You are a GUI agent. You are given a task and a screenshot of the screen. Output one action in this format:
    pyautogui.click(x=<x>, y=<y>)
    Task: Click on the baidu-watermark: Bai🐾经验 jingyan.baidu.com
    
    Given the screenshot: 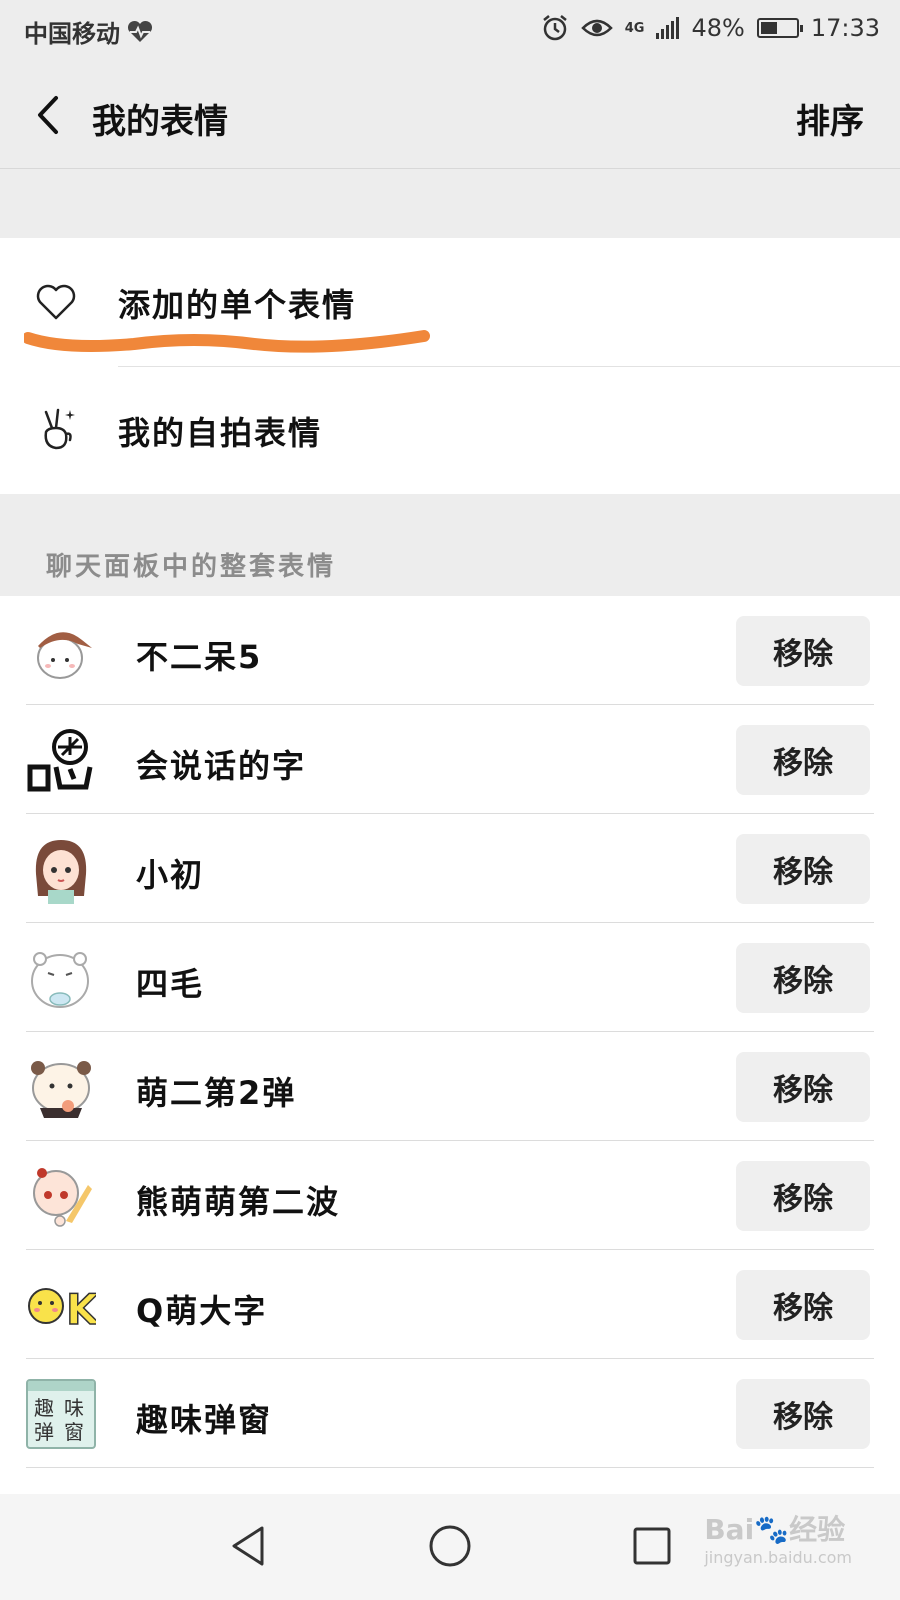 What is the action you would take?
    pyautogui.click(x=778, y=1537)
    